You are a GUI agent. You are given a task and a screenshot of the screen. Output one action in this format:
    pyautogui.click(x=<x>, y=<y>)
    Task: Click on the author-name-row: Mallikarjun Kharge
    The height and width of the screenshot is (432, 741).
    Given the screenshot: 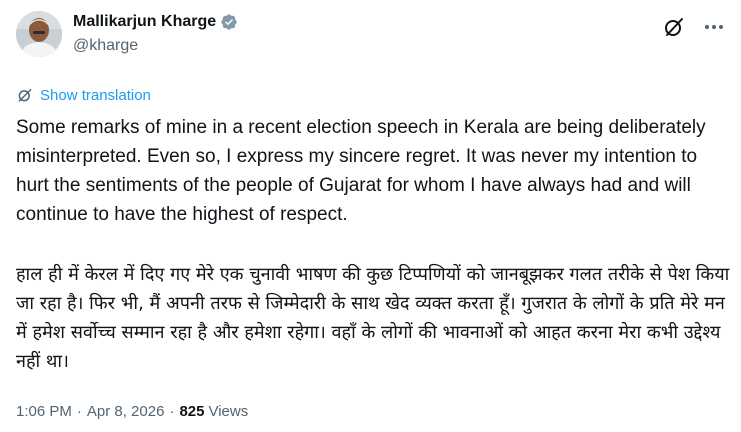 What is the action you would take?
    pyautogui.click(x=155, y=22)
    